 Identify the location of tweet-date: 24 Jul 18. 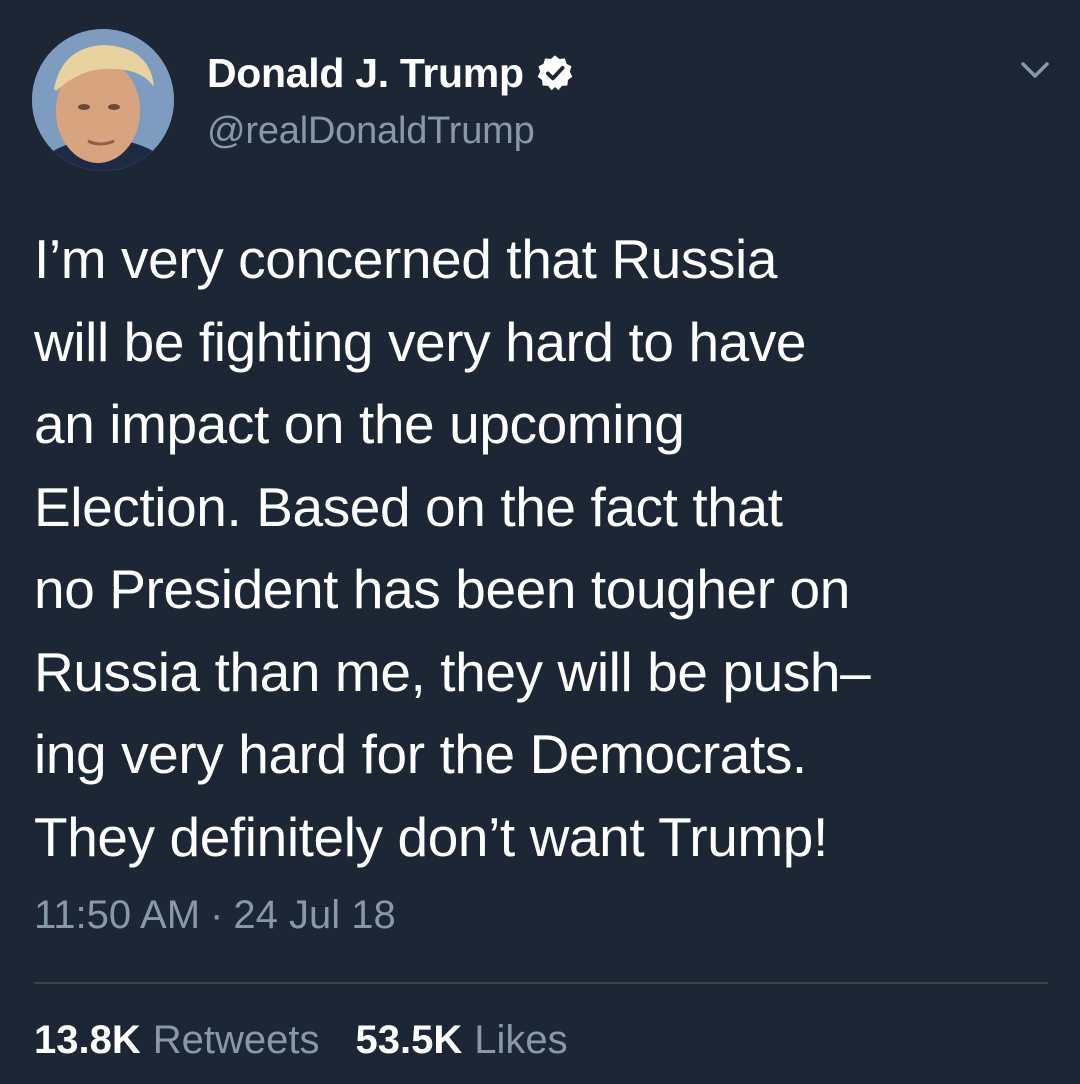
(314, 915).